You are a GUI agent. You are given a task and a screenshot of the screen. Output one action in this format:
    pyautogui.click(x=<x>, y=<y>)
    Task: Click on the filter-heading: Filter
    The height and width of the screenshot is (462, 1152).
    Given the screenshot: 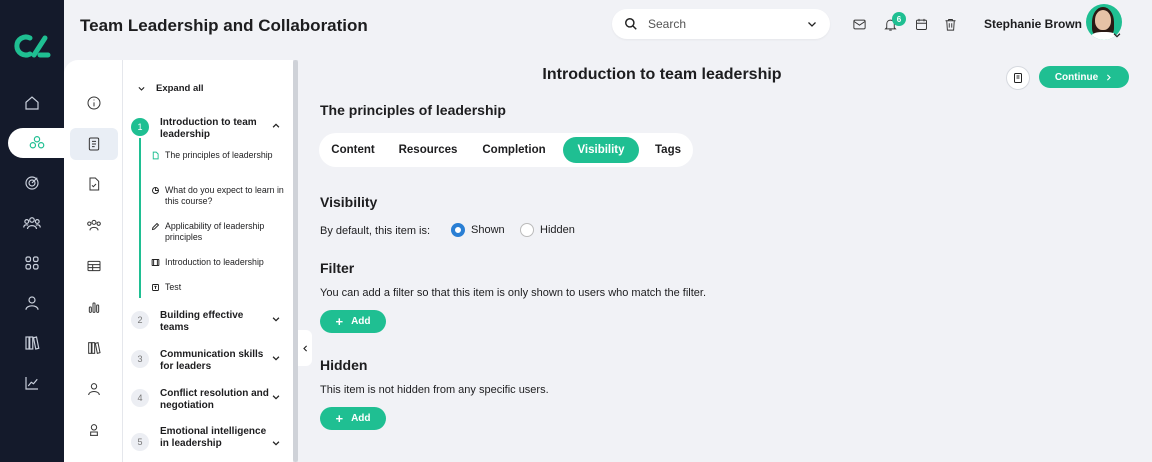 What is the action you would take?
    pyautogui.click(x=337, y=268)
    